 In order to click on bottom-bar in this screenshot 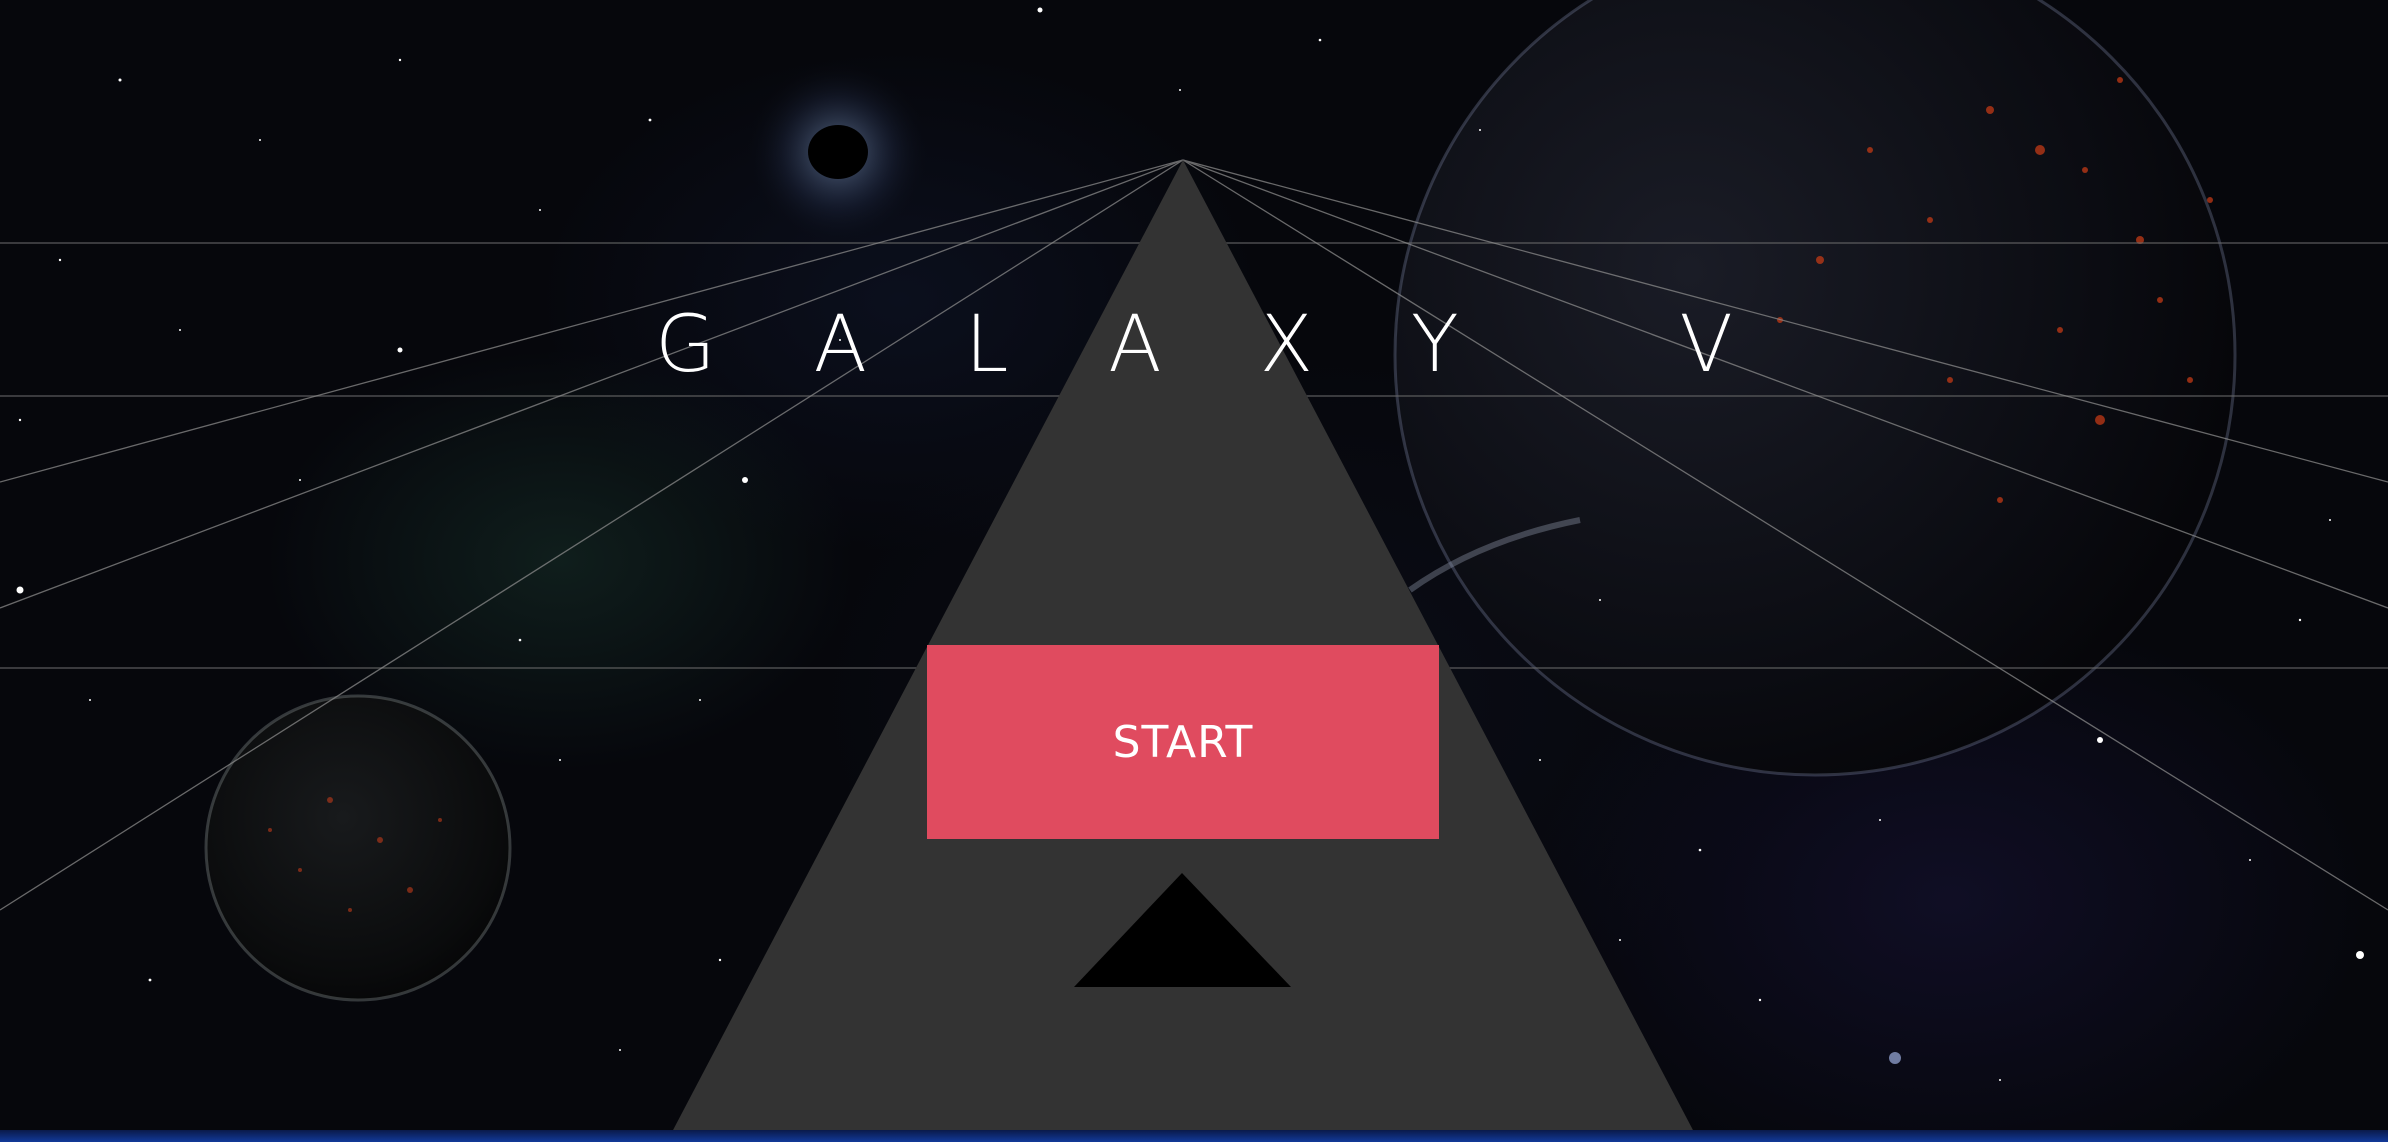, I will do `click(1194, 1136)`.